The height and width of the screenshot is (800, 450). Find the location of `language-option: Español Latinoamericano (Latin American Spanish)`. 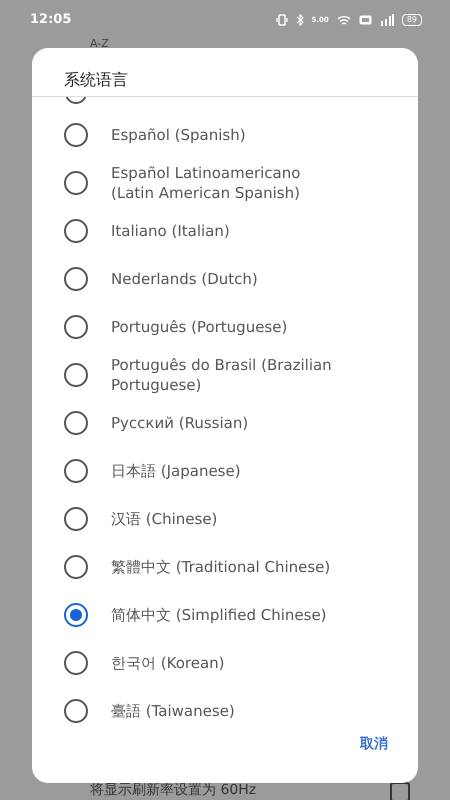

language-option: Español Latinoamericano (Latin American Spanish) is located at coordinates (225, 183).